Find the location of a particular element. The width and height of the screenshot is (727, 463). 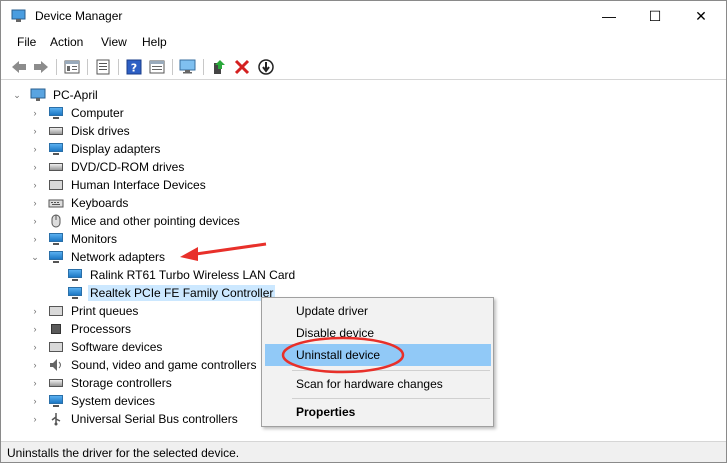

tree-item-usb-controllers: › Universal Serial Bus controllers is located at coordinates (135, 419).